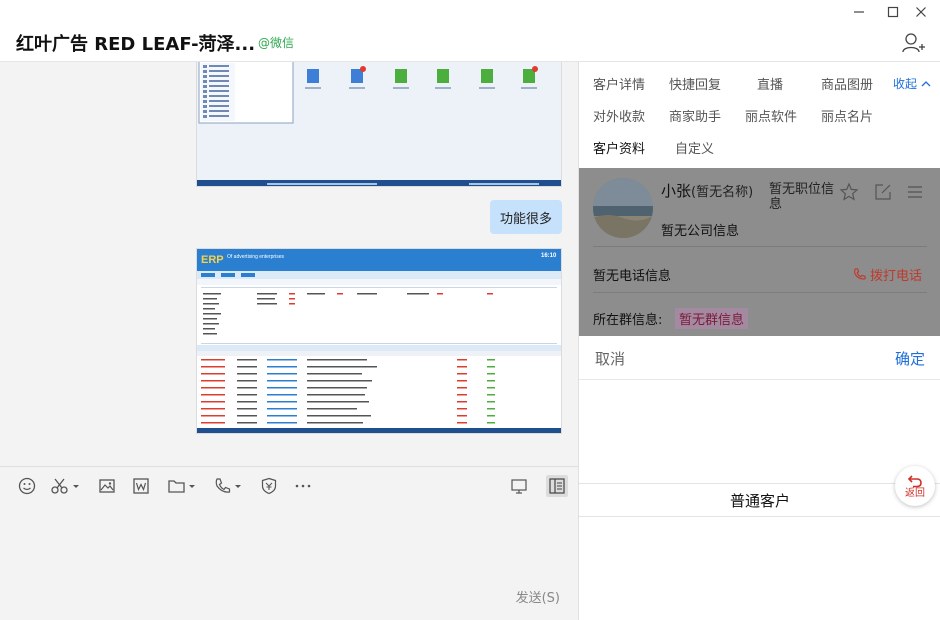 Image resolution: width=940 pixels, height=620 pixels. Describe the element at coordinates (538, 596) in the screenshot. I see `send-button: 发送(S)` at that location.